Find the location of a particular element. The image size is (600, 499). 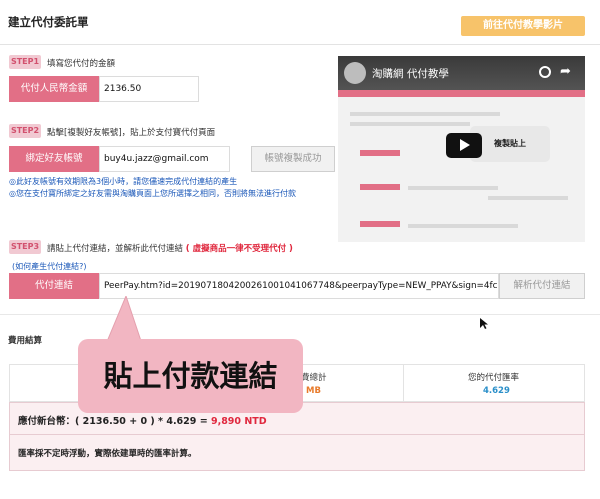

rate-value: 4.629 is located at coordinates (496, 391).